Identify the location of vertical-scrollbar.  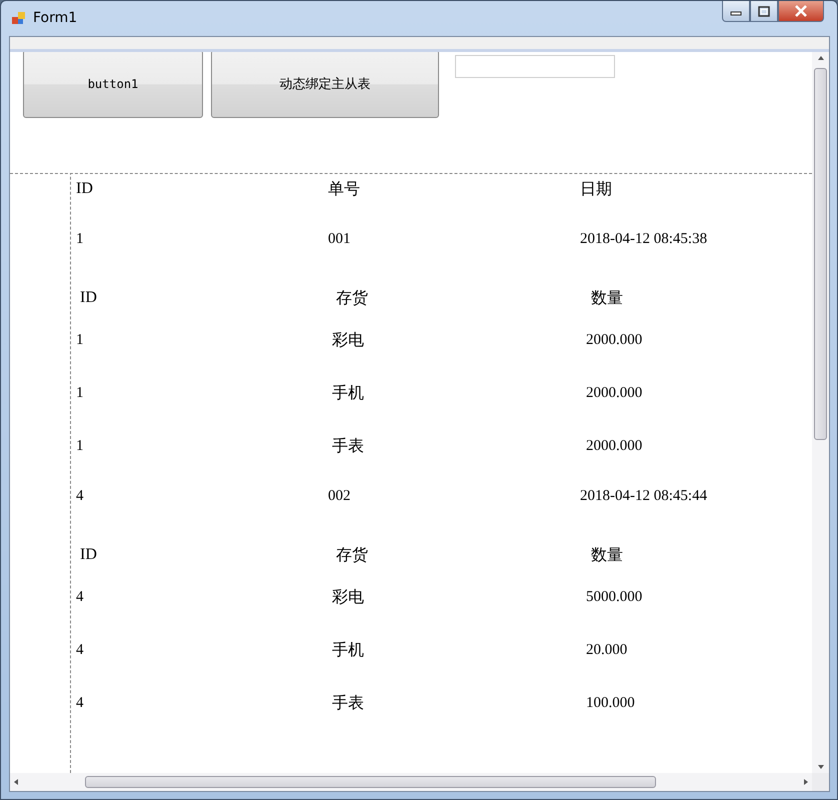
(820, 412).